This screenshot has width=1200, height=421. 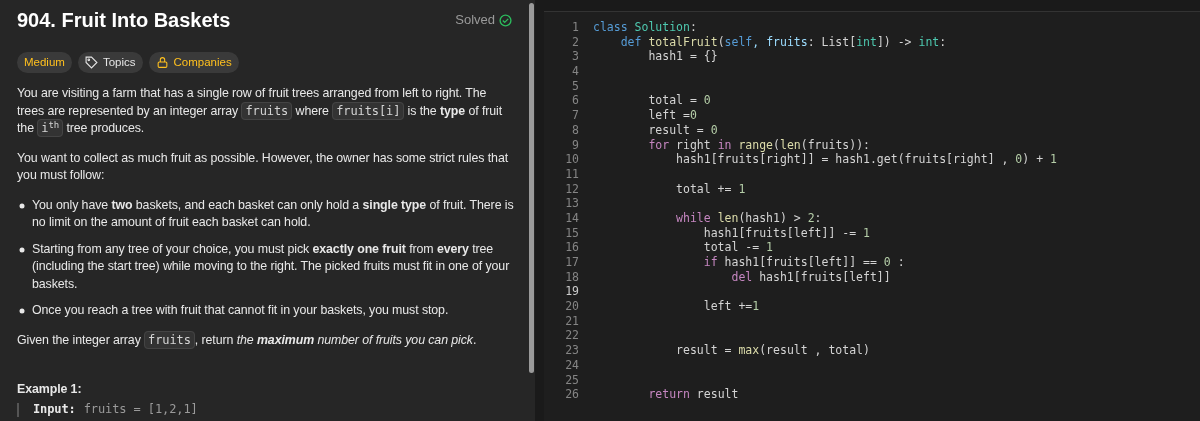 I want to click on code-line: left =0, so click(x=672, y=115).